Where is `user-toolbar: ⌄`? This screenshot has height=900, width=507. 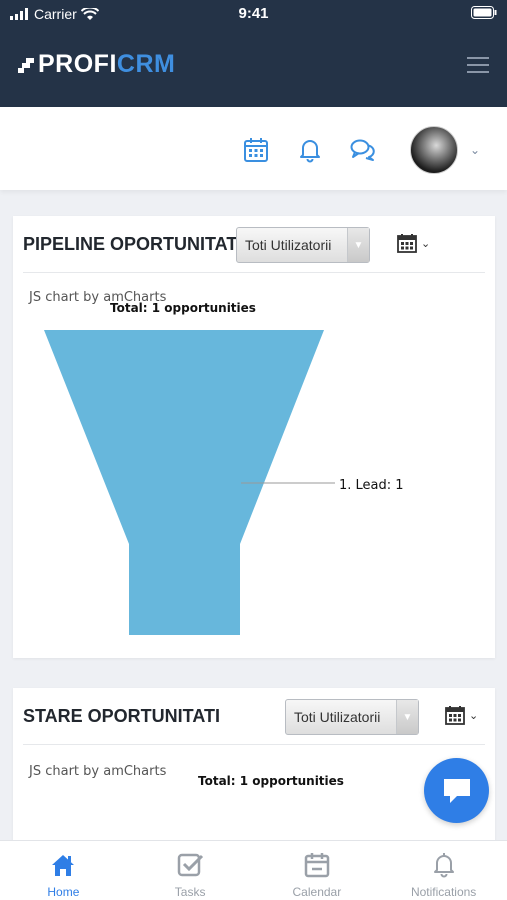 user-toolbar: ⌄ is located at coordinates (253, 148).